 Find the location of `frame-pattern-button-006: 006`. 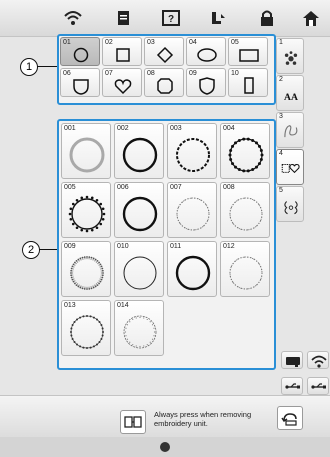

frame-pattern-button-006: 006 is located at coordinates (139, 210).